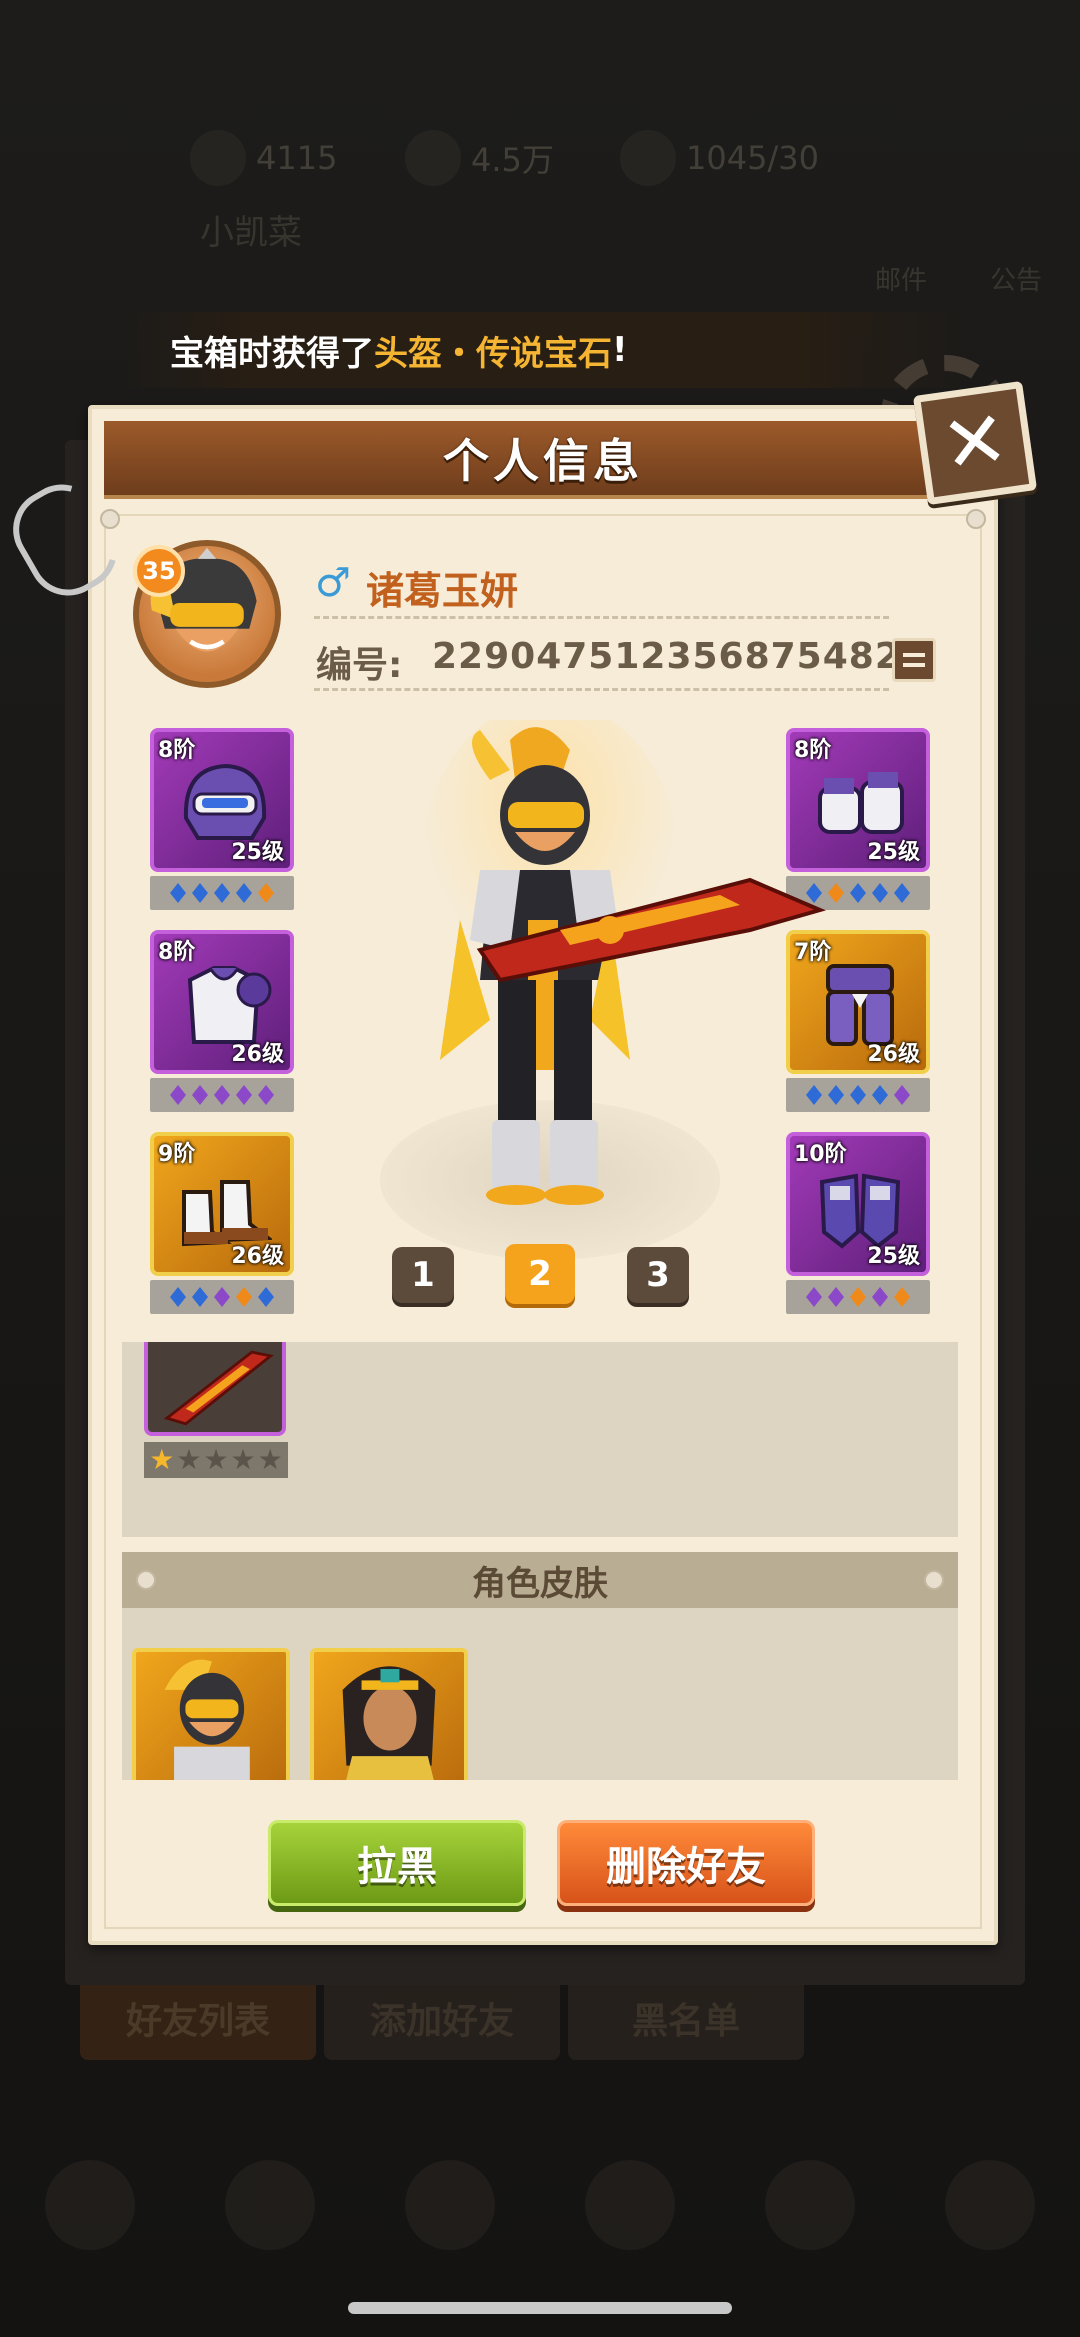  I want to click on skins-title: 角色皮肤, so click(540, 1583).